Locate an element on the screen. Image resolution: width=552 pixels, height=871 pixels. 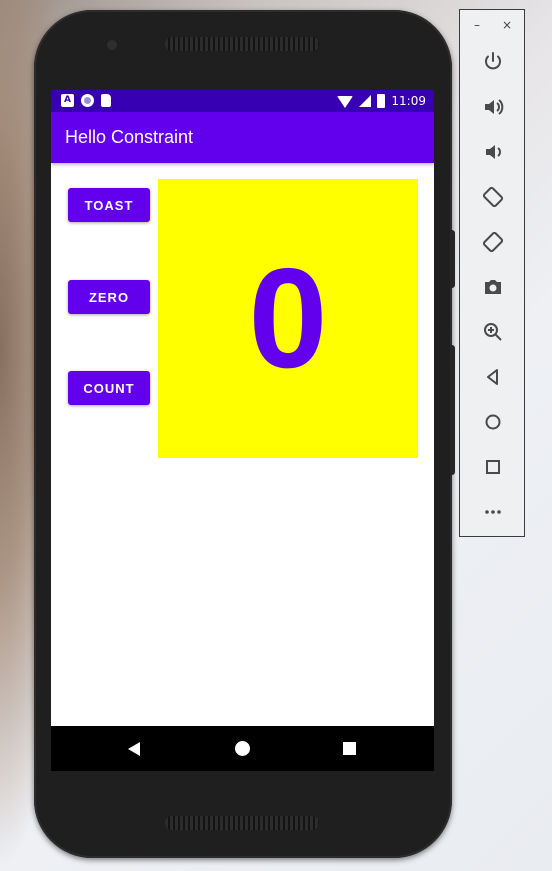
nav-home-icon is located at coordinates (242, 748).